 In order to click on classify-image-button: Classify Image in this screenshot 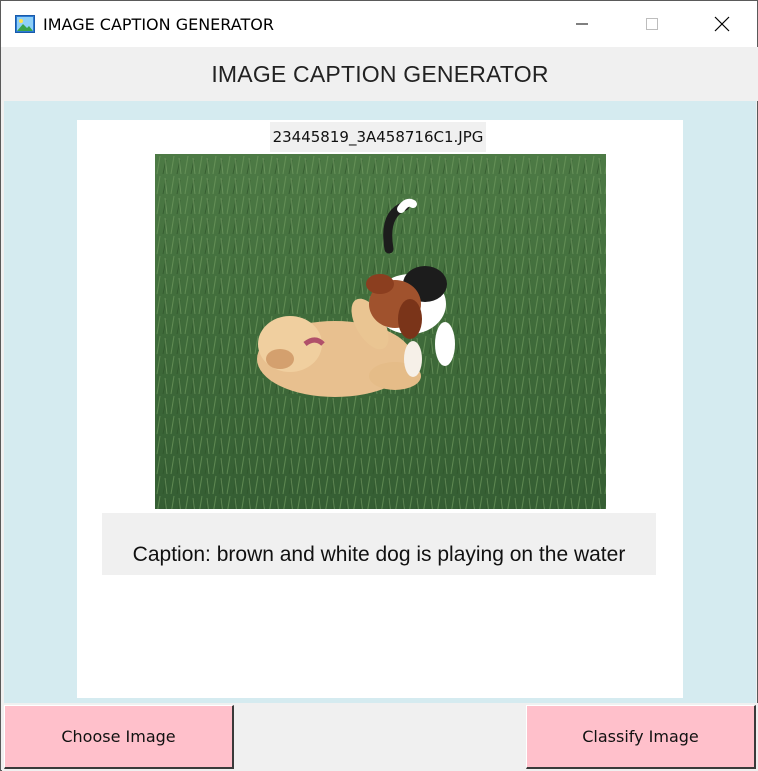, I will do `click(641, 737)`.